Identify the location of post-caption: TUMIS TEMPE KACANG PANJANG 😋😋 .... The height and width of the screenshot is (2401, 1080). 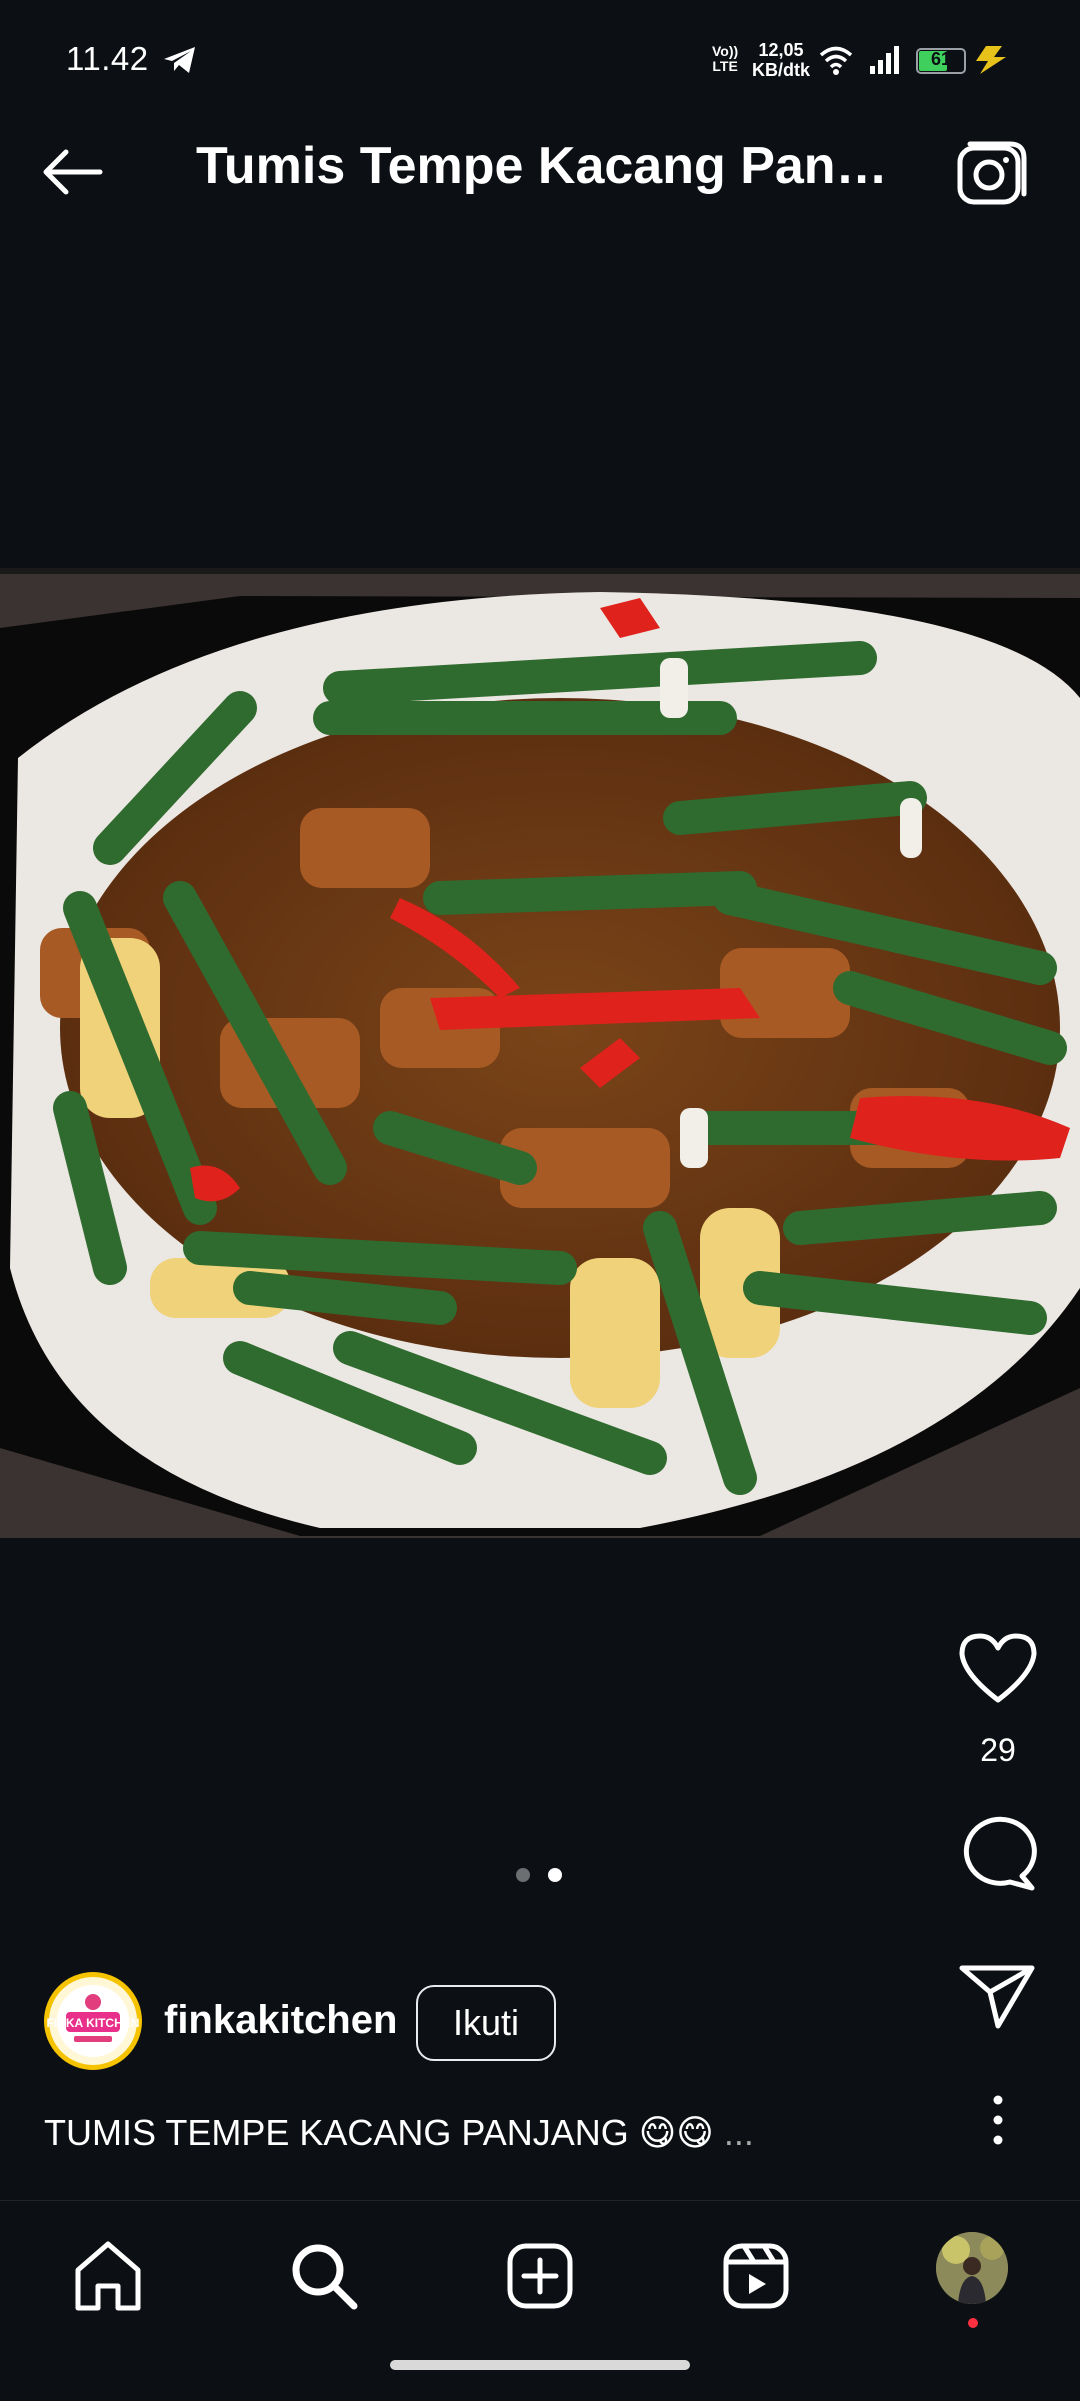
(399, 2133).